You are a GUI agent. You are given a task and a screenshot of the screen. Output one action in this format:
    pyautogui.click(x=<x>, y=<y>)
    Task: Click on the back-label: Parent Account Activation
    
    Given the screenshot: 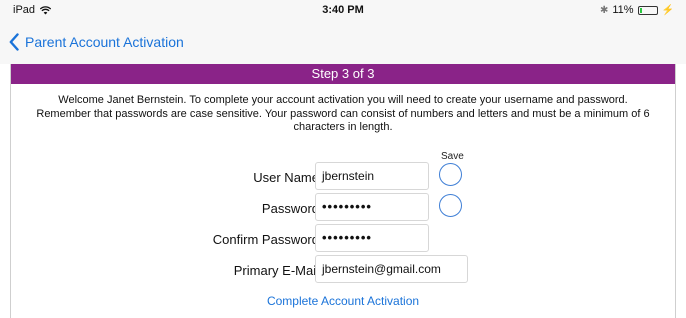 What is the action you would take?
    pyautogui.click(x=104, y=42)
    